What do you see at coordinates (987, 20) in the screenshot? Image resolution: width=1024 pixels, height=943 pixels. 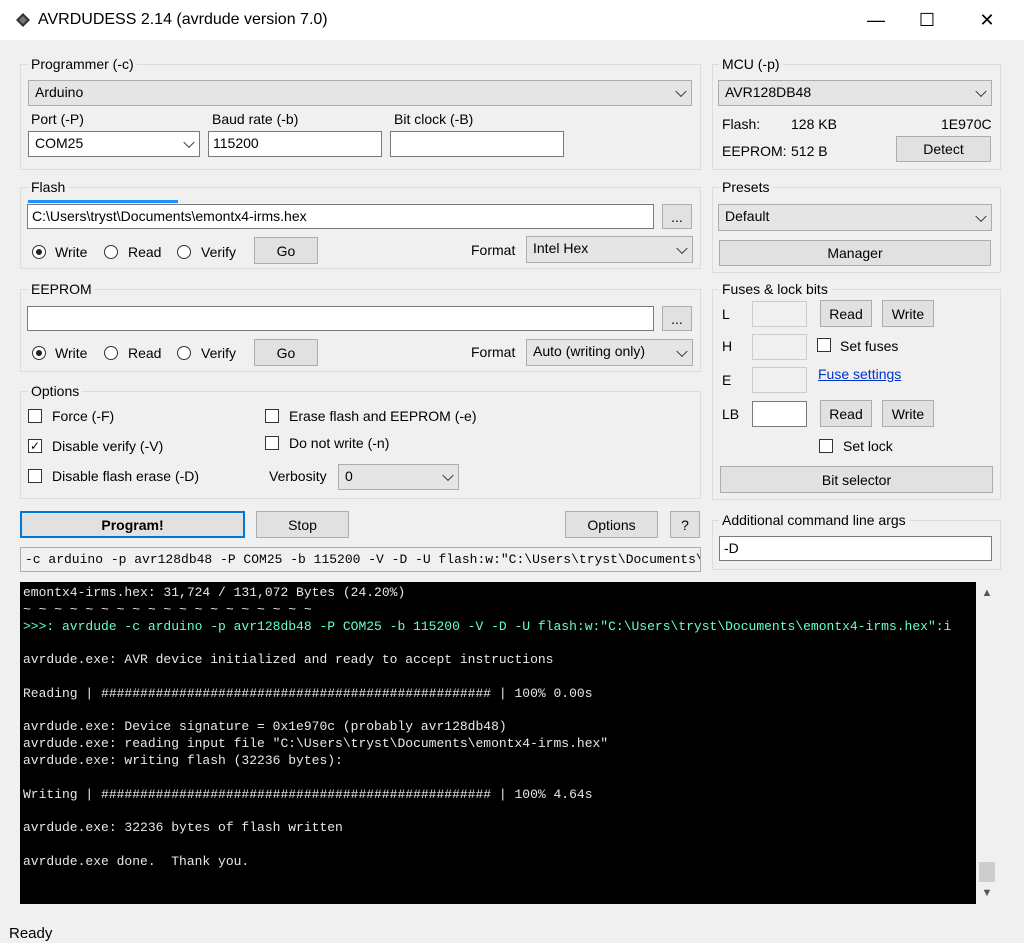 I see `close-button: ✕` at bounding box center [987, 20].